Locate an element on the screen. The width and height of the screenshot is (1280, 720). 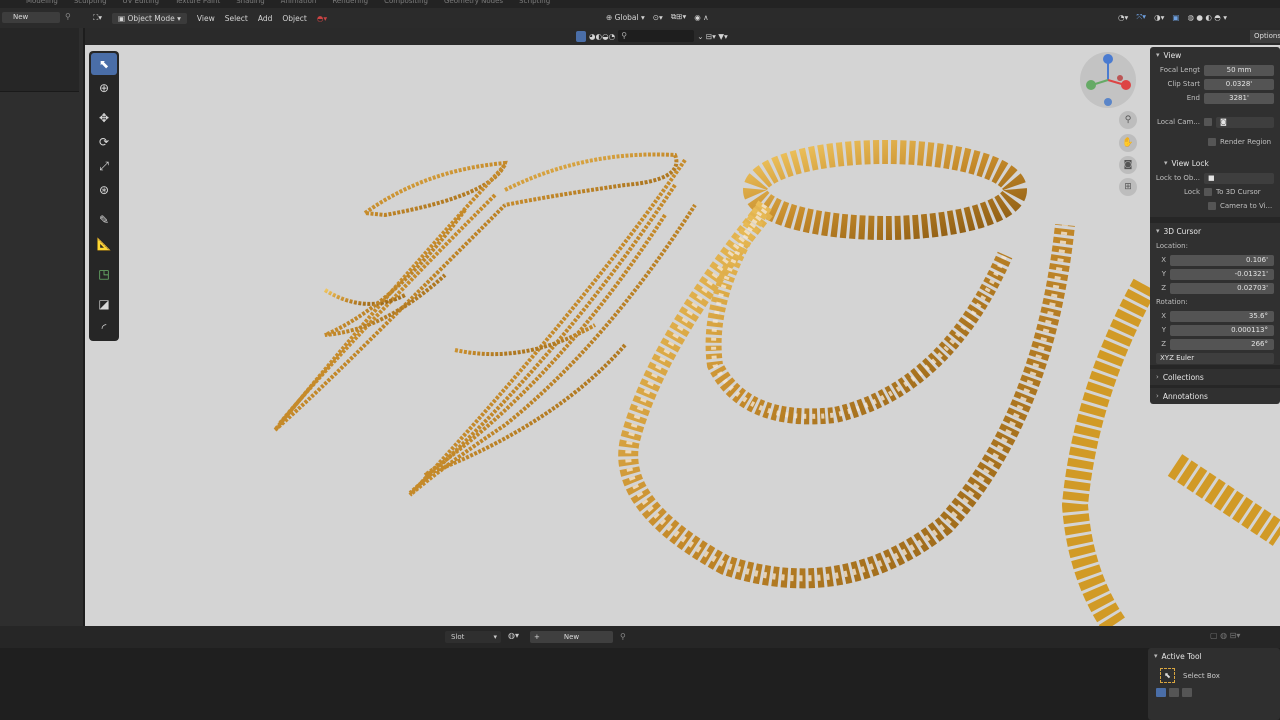
workspace-tab: Modeling is located at coordinates (42, 2).